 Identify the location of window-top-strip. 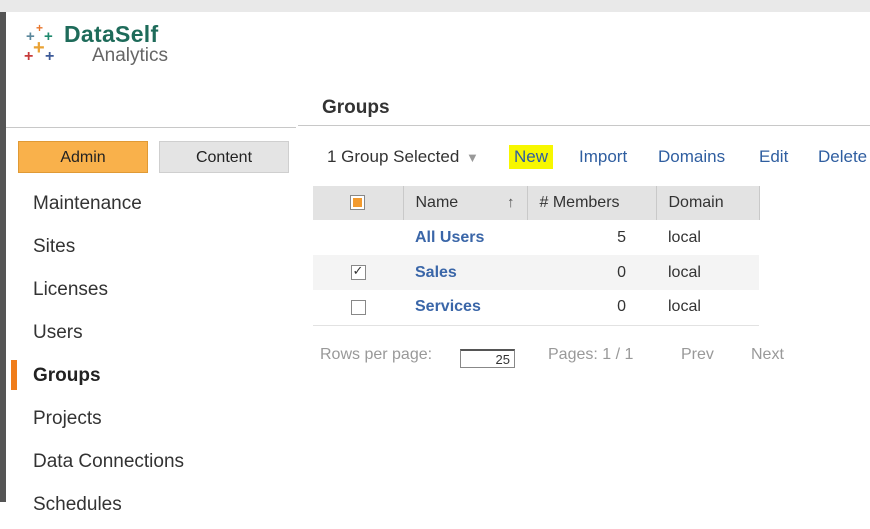
(435, 6).